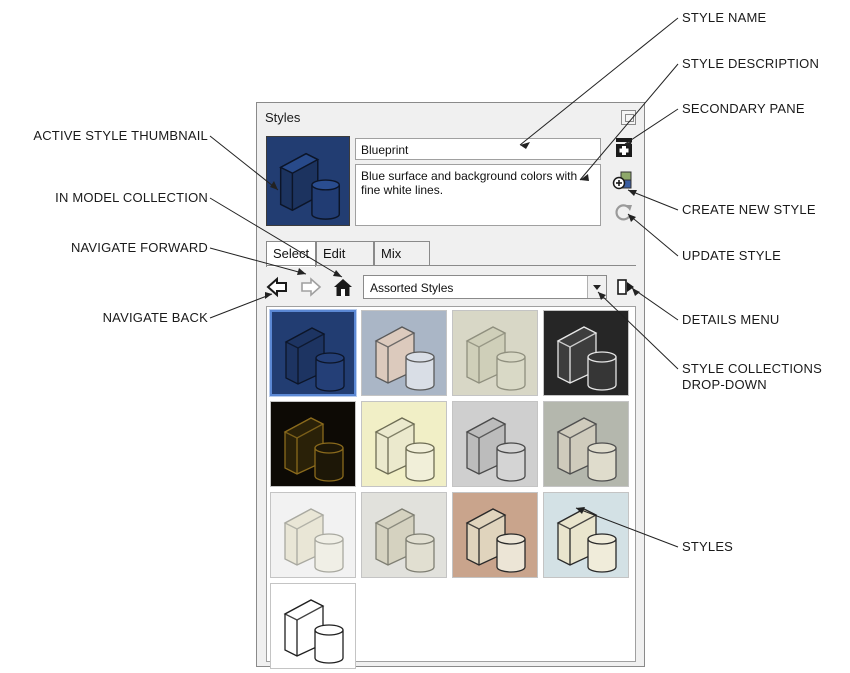  I want to click on arrow-left-icon, so click(277, 287).